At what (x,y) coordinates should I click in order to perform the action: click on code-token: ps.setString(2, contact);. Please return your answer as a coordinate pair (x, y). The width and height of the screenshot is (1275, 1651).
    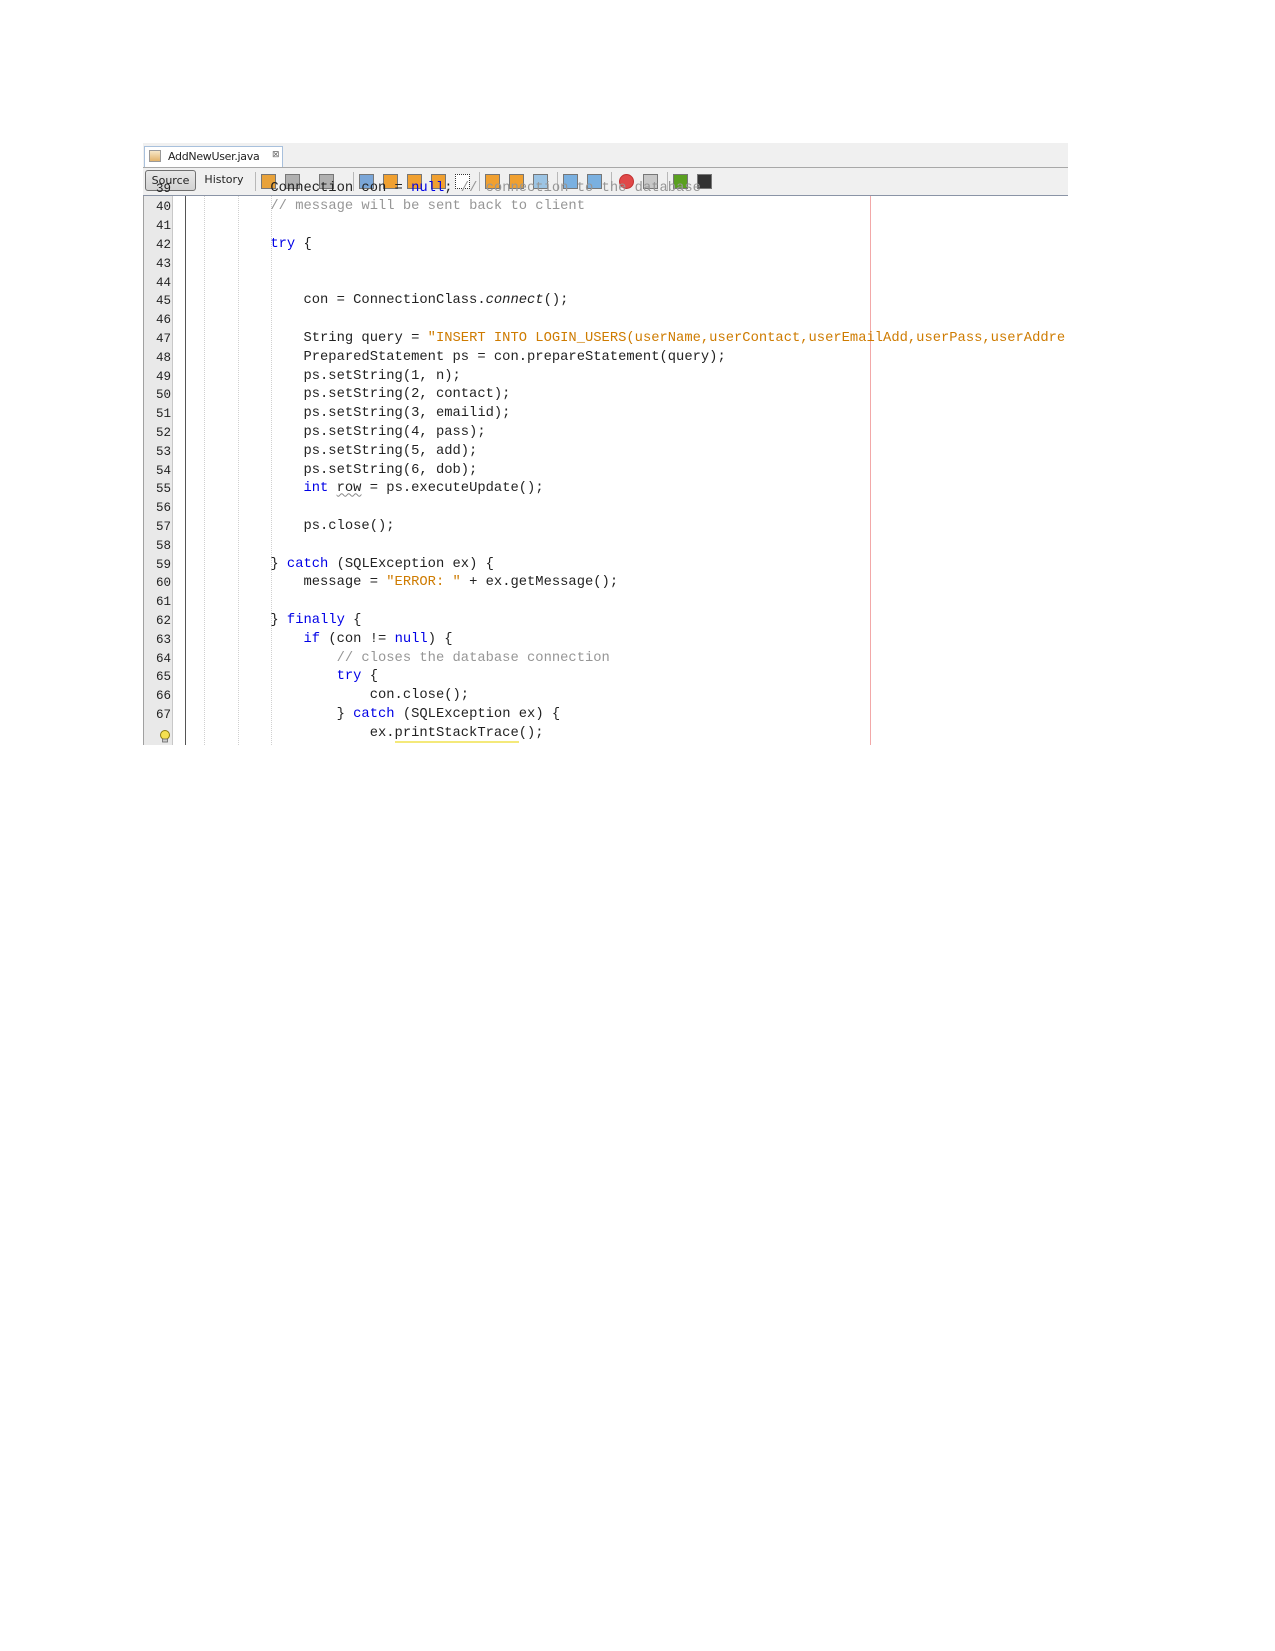
    Looking at the image, I should click on (341, 395).